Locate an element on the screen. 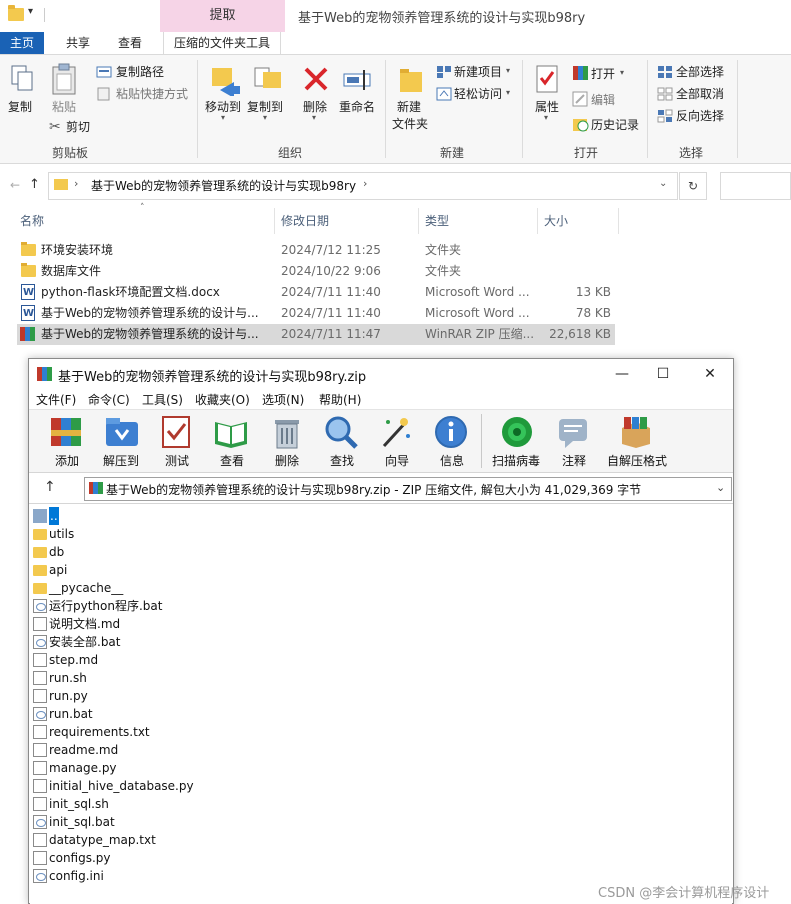 The image size is (791, 904). archive-file-row: manage.py is located at coordinates (372, 768).